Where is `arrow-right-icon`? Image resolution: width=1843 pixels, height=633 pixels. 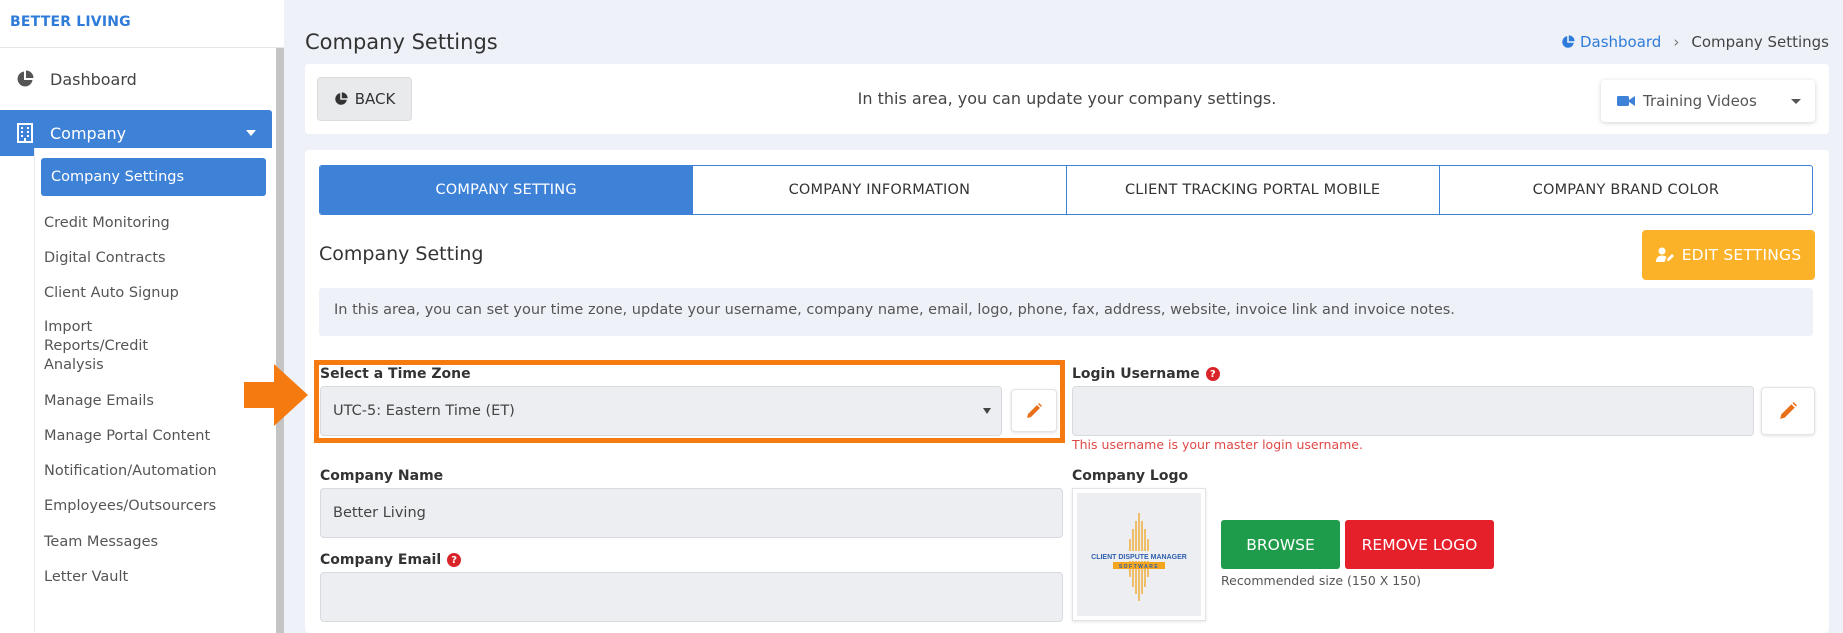 arrow-right-icon is located at coordinates (276, 395).